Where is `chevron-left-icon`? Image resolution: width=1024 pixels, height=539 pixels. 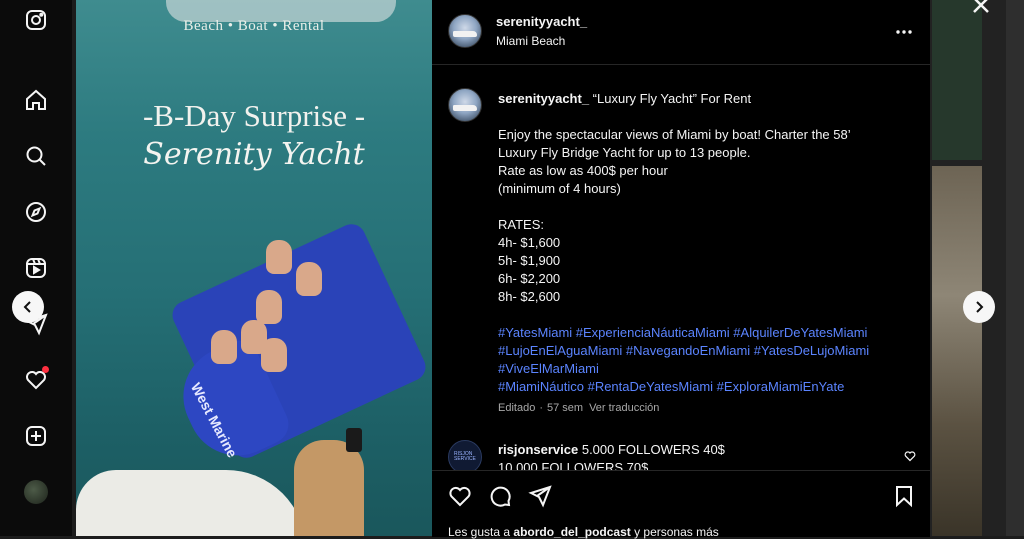
chevron-left-icon is located at coordinates (28, 307).